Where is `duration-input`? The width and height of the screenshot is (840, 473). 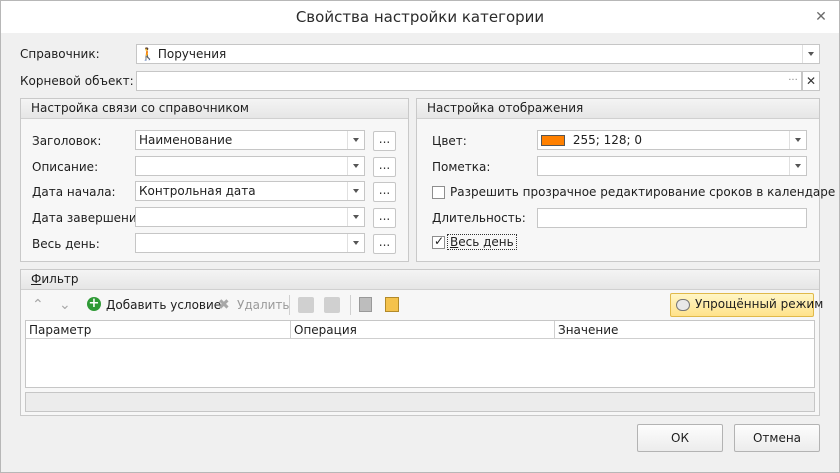
duration-input is located at coordinates (672, 218).